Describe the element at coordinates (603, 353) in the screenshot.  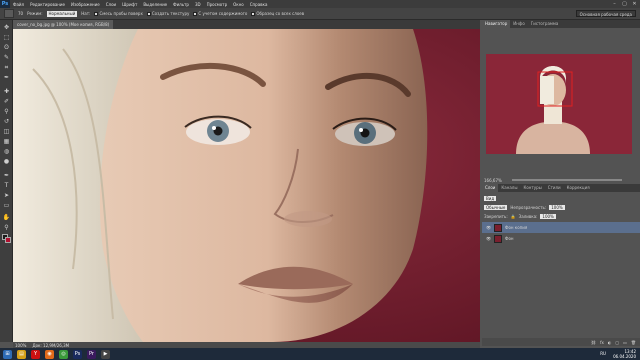
I see `language-indicator: RU` at that location.